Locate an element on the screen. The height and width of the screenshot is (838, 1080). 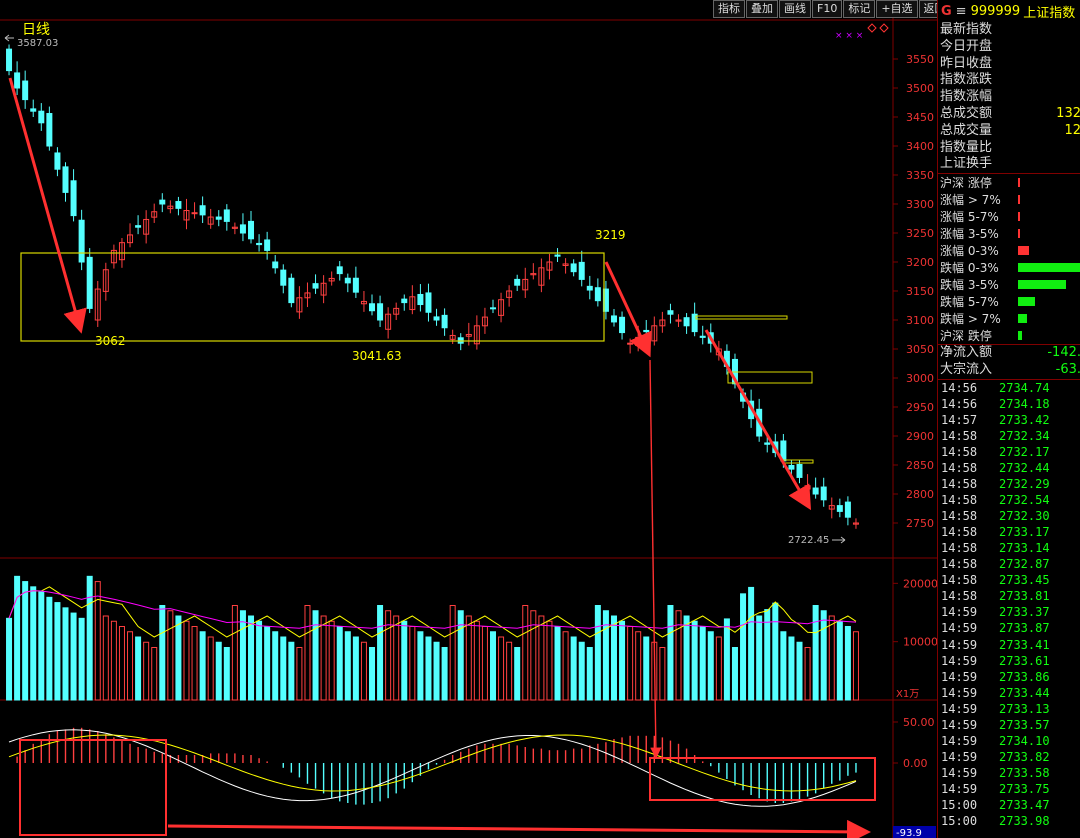
breadth-label: 跌幅 0-3% is located at coordinates (969, 268).